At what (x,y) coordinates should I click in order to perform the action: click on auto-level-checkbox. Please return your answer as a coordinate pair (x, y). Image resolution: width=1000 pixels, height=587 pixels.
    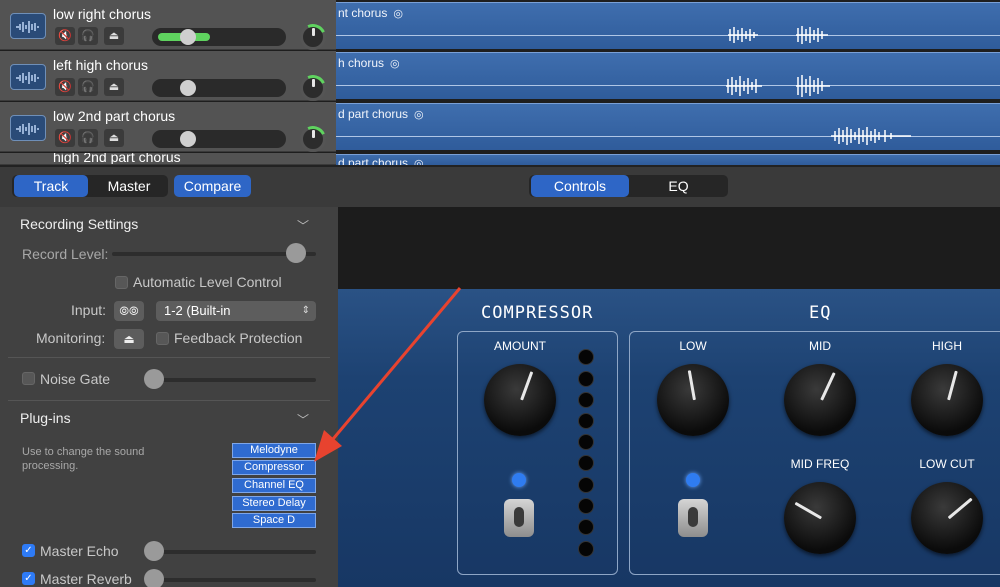
    Looking at the image, I should click on (121, 282).